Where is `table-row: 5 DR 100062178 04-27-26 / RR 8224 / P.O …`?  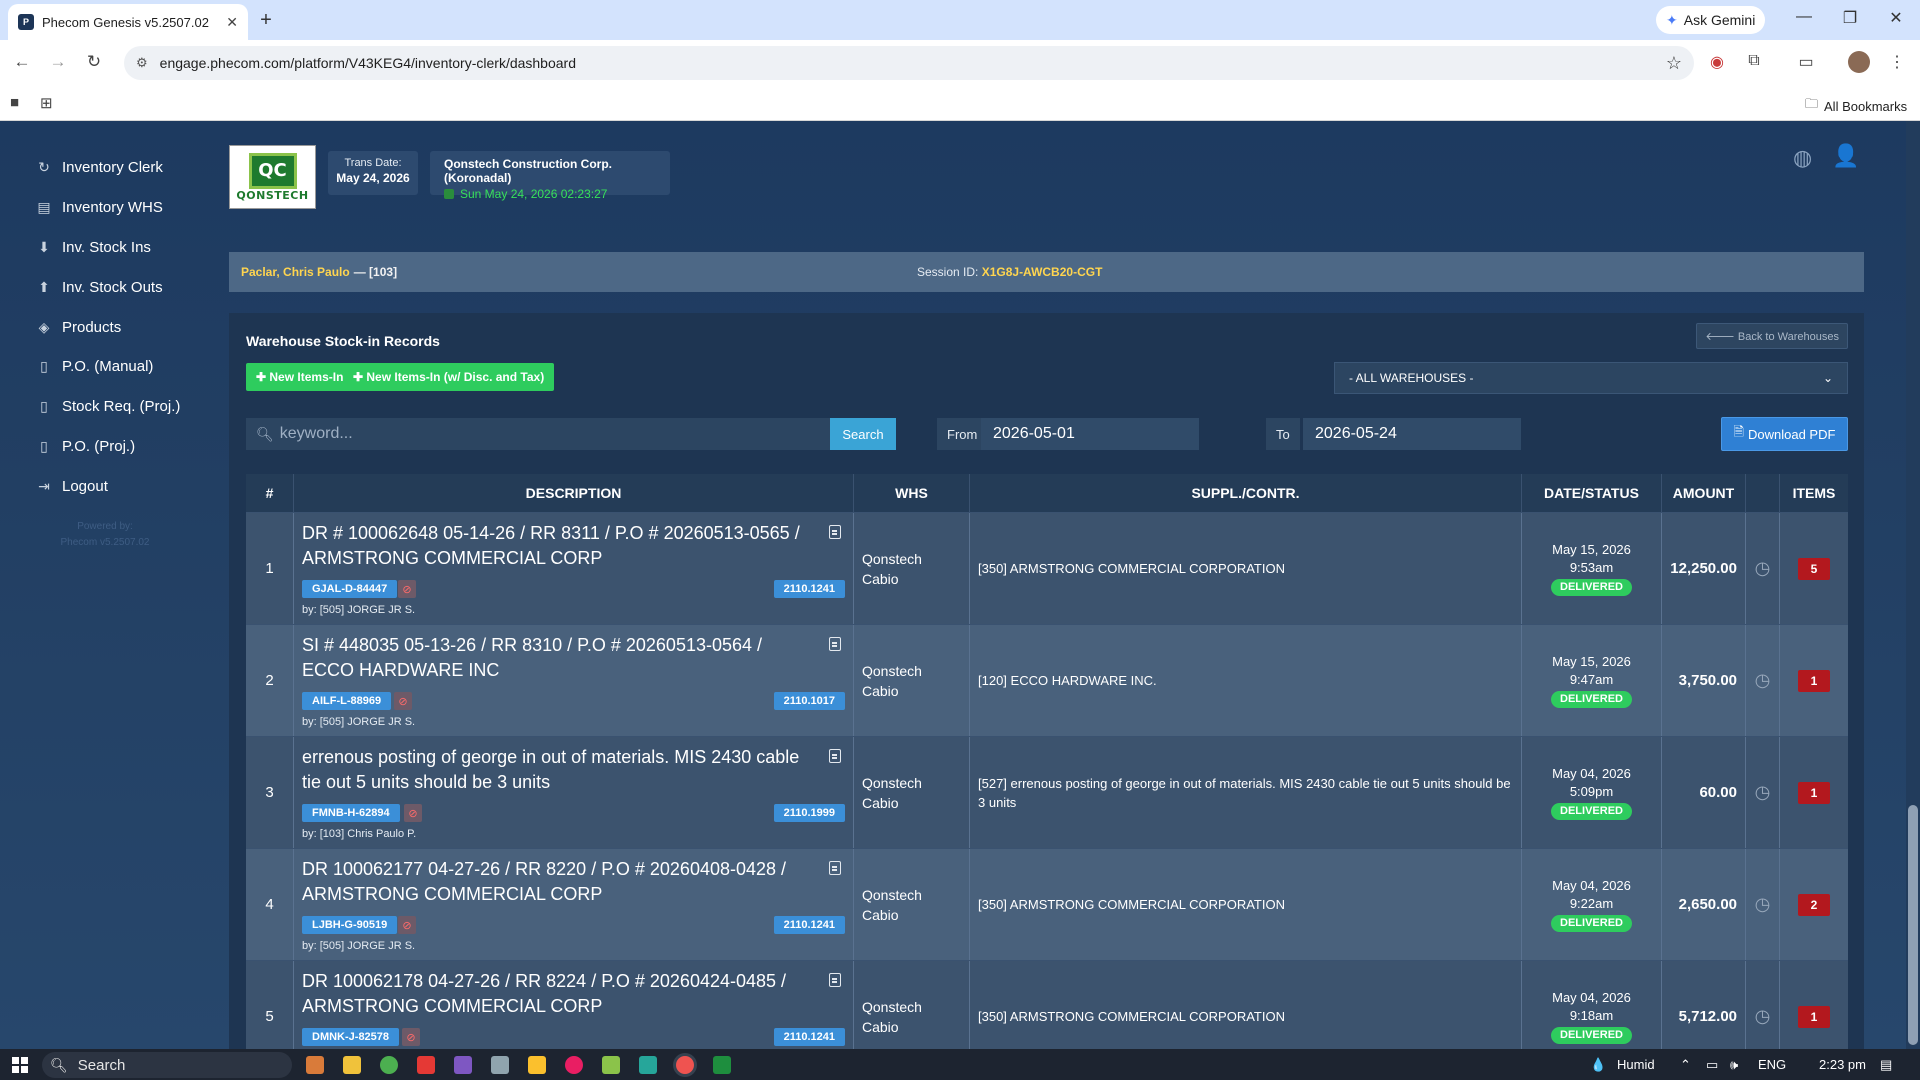 table-row: 5 DR 100062178 04-27-26 / RR 8224 / P.O … is located at coordinates (1047, 1004).